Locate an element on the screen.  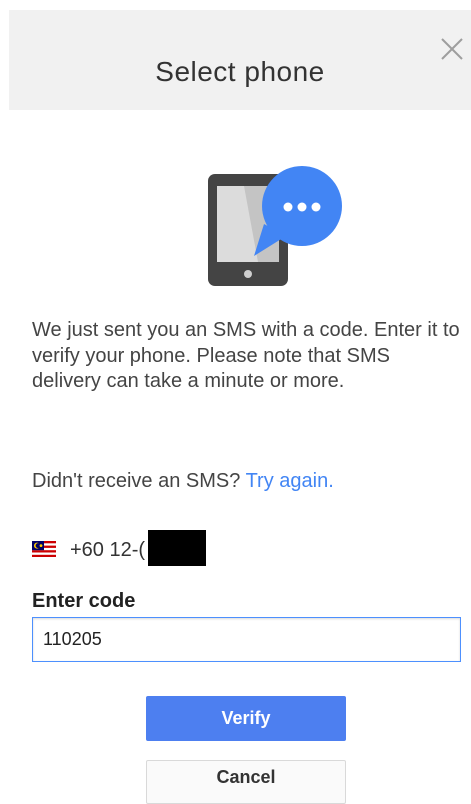
close-icon is located at coordinates (452, 49).